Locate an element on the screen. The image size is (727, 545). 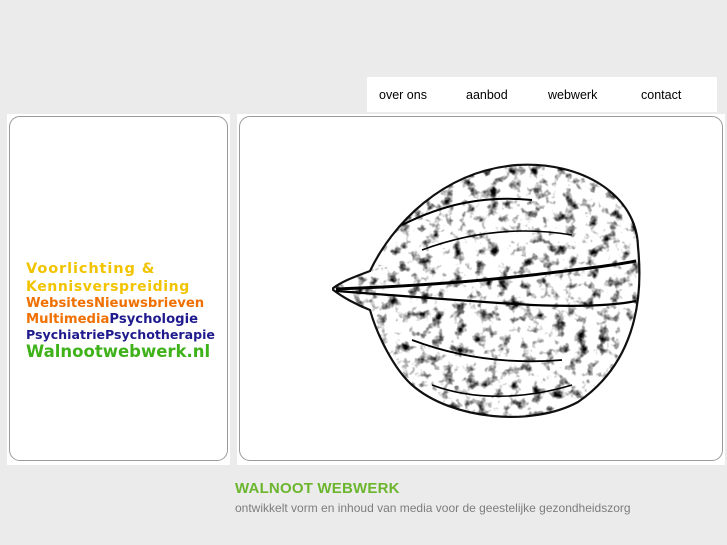
promo-line-psychiatrie: PsychiatriePsychotherapie is located at coordinates (120, 334).